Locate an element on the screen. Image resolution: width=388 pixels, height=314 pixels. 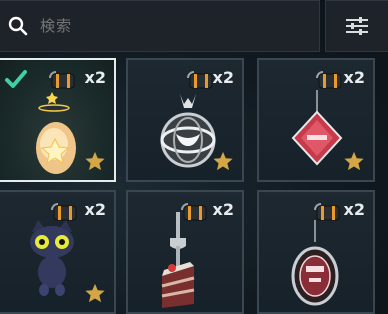
item-card-cake: x2 is located at coordinates (185, 252).